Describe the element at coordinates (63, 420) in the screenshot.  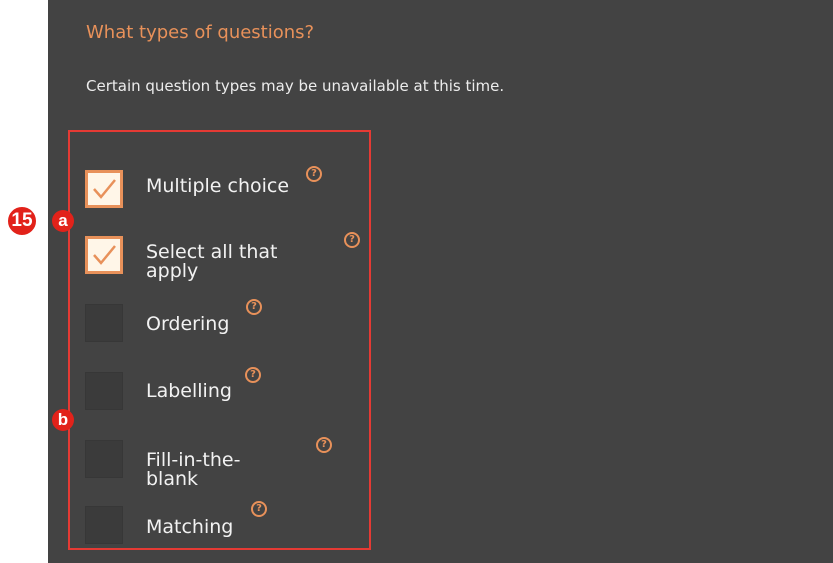
I see `annotation-b-badge: b` at that location.